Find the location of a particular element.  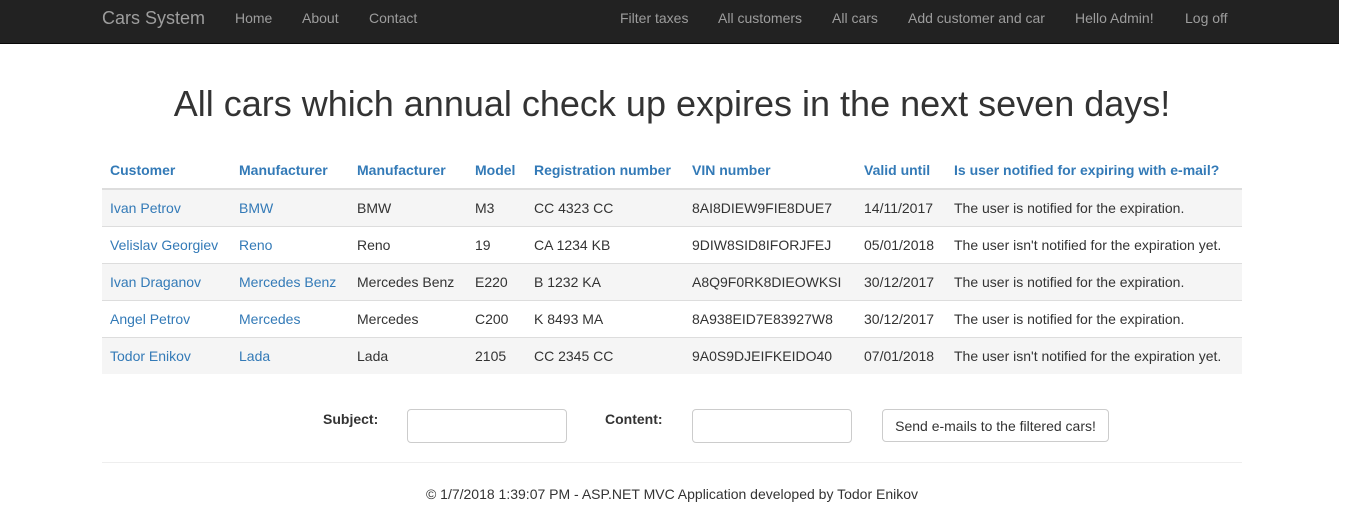

header-valid-until: Valid until is located at coordinates (901, 171).